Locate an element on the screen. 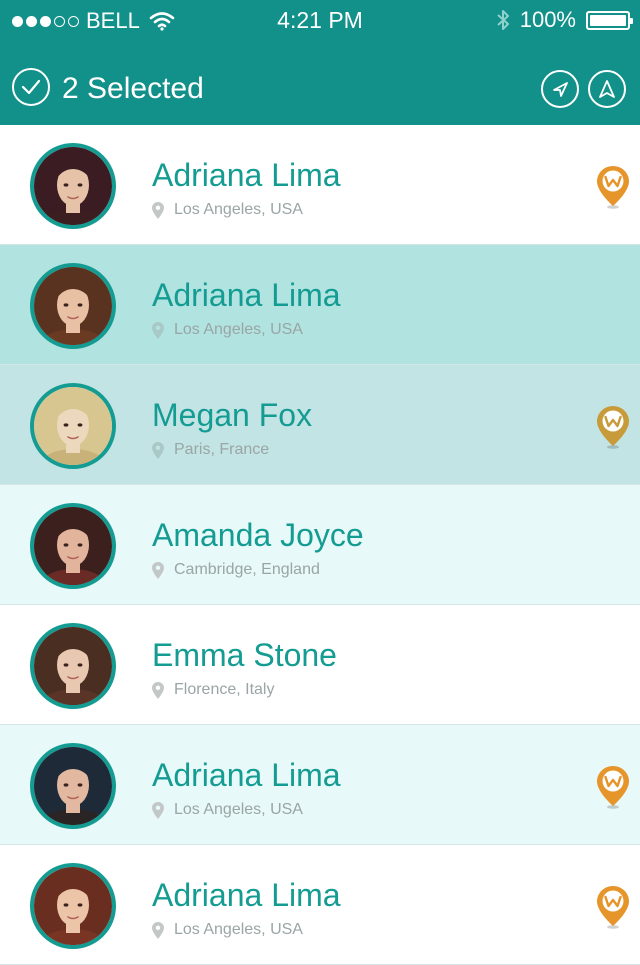 This screenshot has width=640, height=965. battery-icon is located at coordinates (609, 20).